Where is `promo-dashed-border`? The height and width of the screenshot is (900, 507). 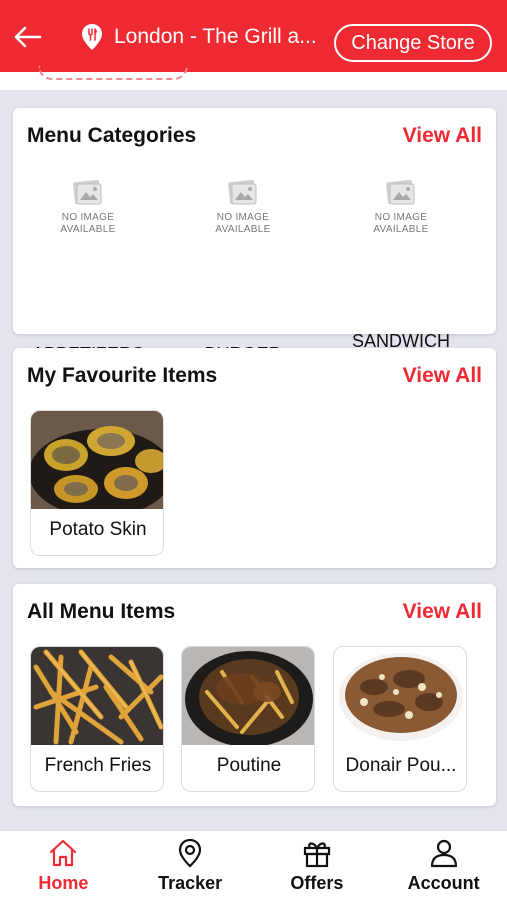
promo-dashed-border is located at coordinates (113, 73).